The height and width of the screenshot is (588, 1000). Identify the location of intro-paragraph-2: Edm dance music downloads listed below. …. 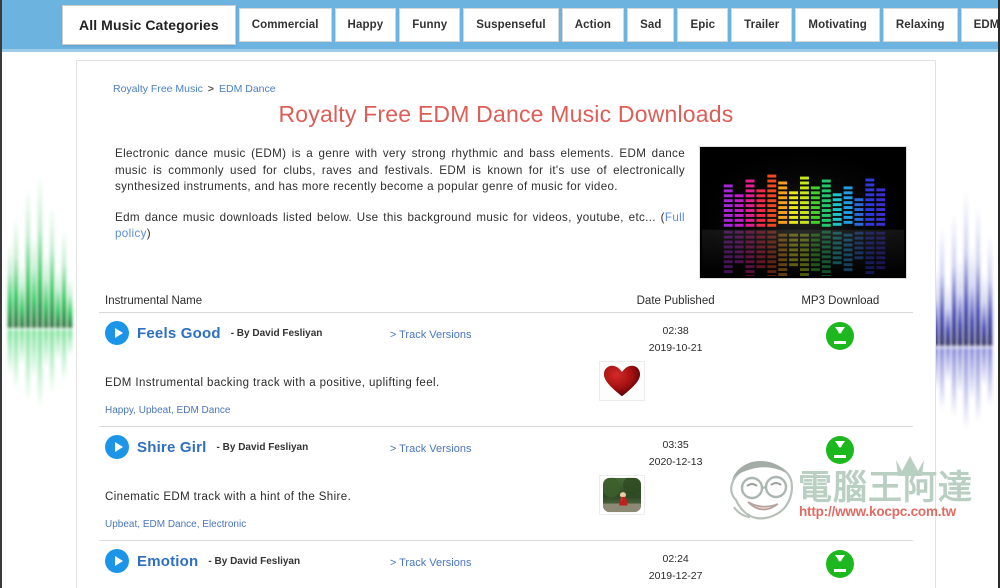
(400, 226).